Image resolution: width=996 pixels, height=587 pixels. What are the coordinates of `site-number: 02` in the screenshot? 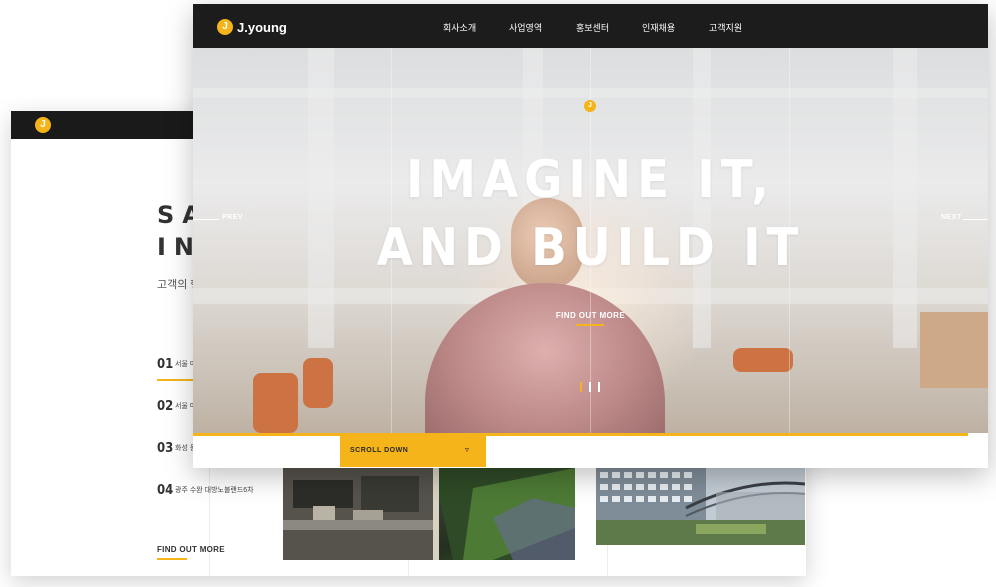 It's located at (165, 406).